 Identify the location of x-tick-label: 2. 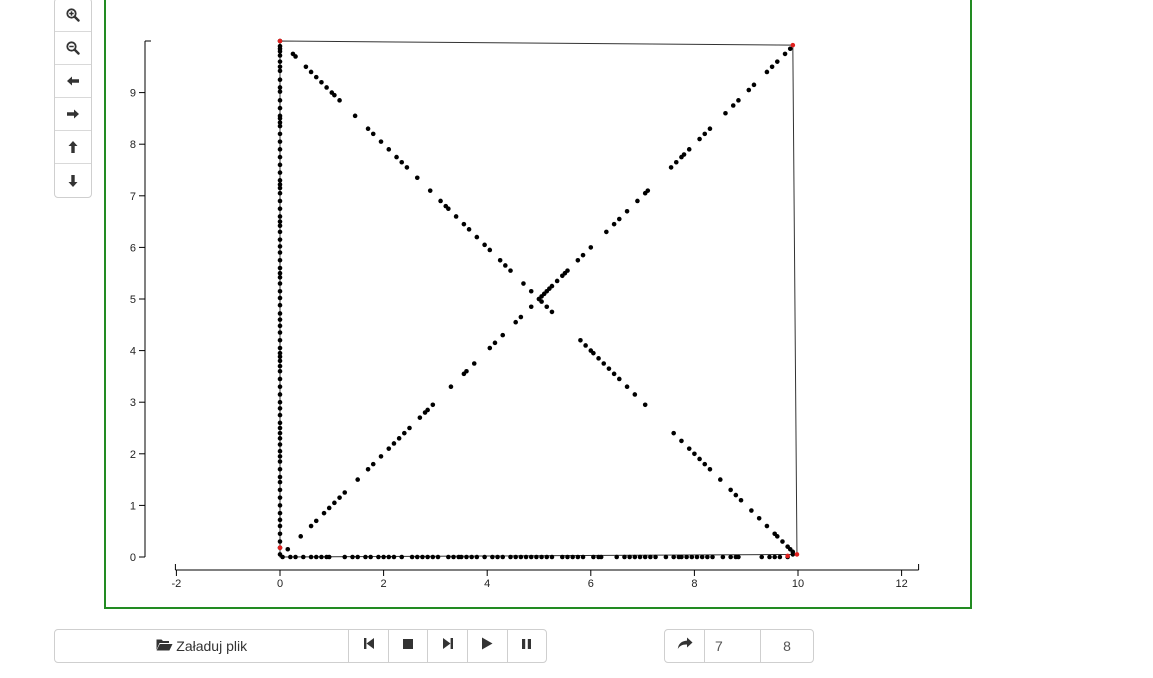
(384, 584).